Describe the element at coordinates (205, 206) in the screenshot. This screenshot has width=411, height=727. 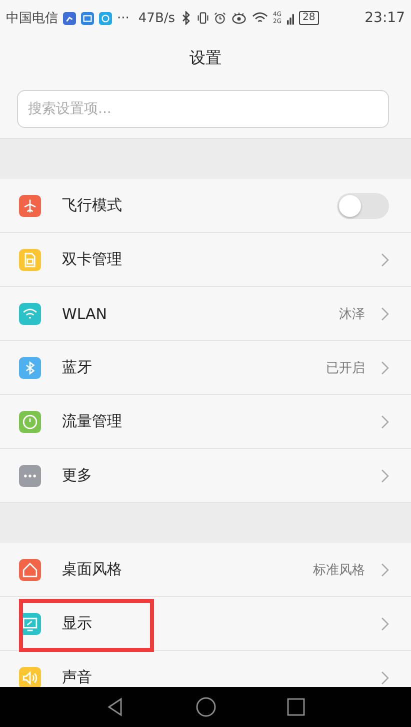
I see `setting-row: 飞行模式` at that location.